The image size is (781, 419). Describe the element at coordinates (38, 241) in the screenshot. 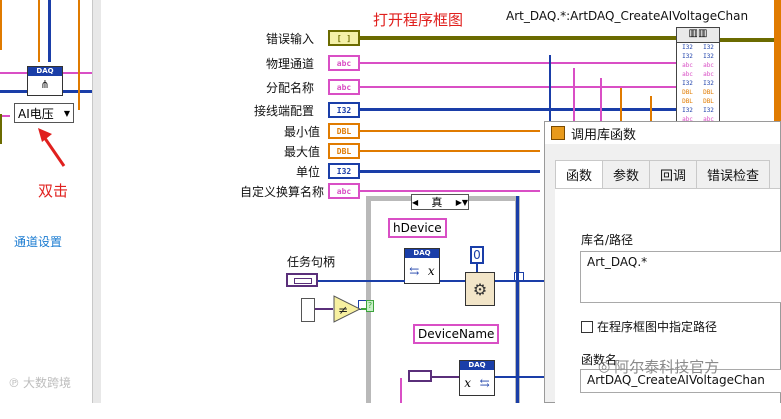

I see `channel-settings-link: 通道设置` at that location.